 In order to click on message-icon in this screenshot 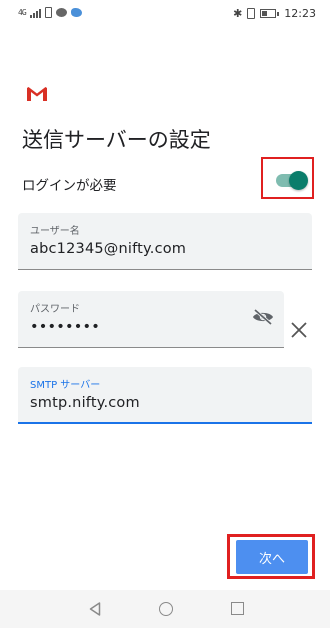, I will do `click(61, 12)`.